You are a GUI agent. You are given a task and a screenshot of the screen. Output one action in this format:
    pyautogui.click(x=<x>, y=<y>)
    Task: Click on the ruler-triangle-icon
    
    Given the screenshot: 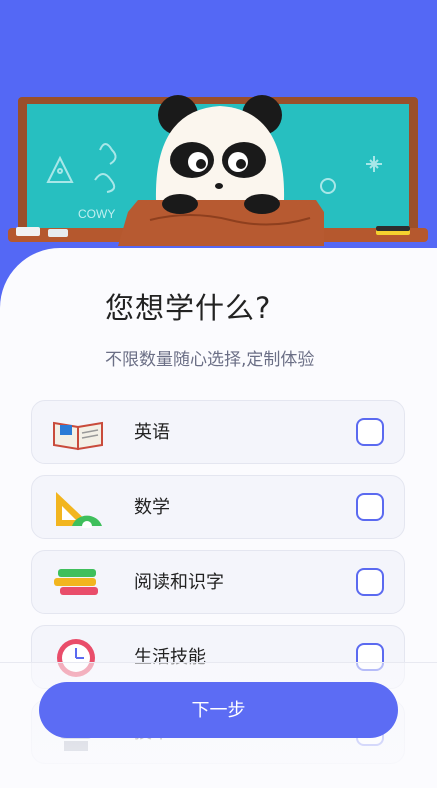 What is the action you would take?
    pyautogui.click(x=79, y=510)
    